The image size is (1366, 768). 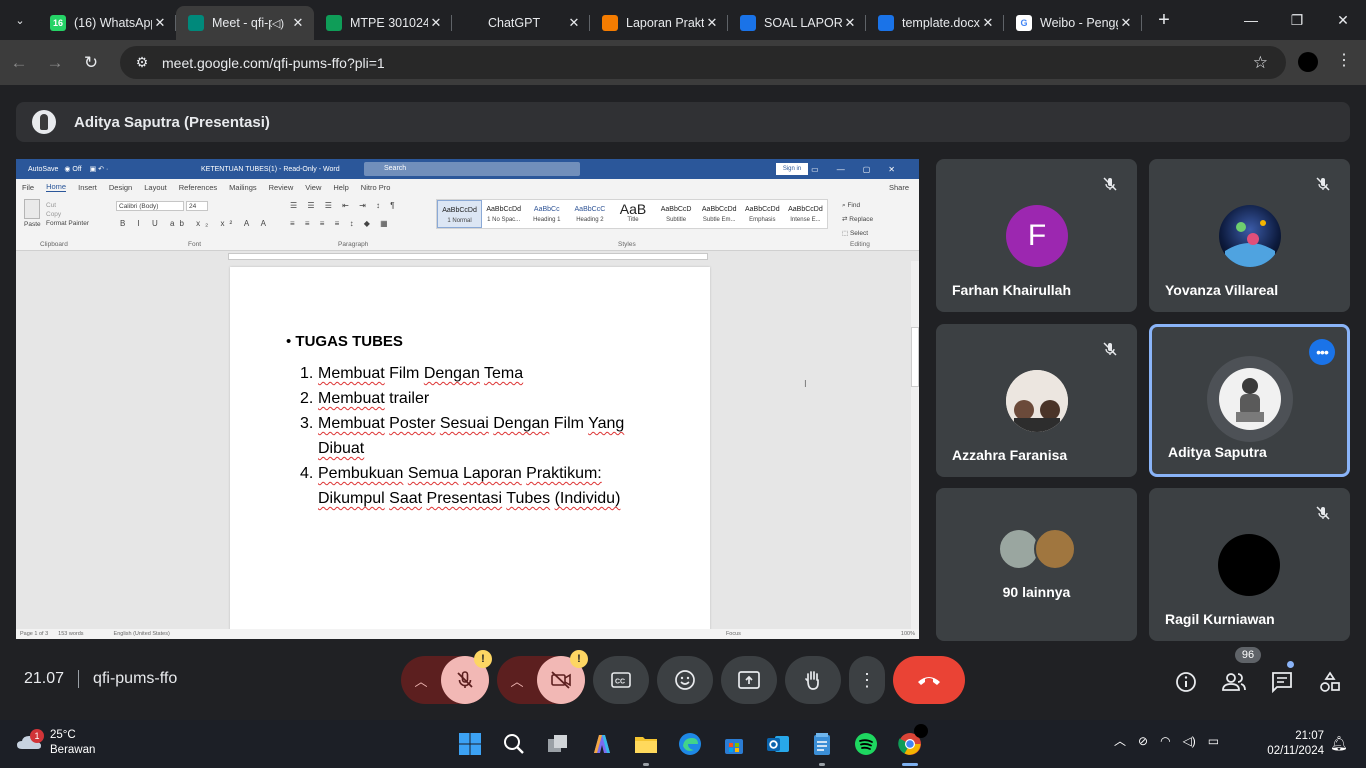 I want to click on list-item: 1. Membuat Film Dengan Tema, so click(x=412, y=373).